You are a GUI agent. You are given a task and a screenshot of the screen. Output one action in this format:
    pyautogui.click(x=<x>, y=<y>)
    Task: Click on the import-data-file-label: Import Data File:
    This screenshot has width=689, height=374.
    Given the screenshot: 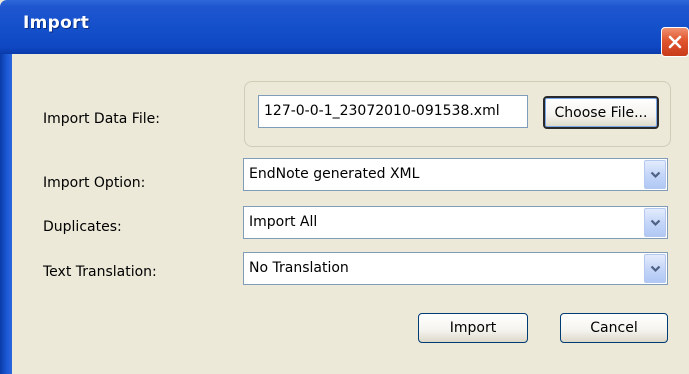 What is the action you would take?
    pyautogui.click(x=101, y=119)
    